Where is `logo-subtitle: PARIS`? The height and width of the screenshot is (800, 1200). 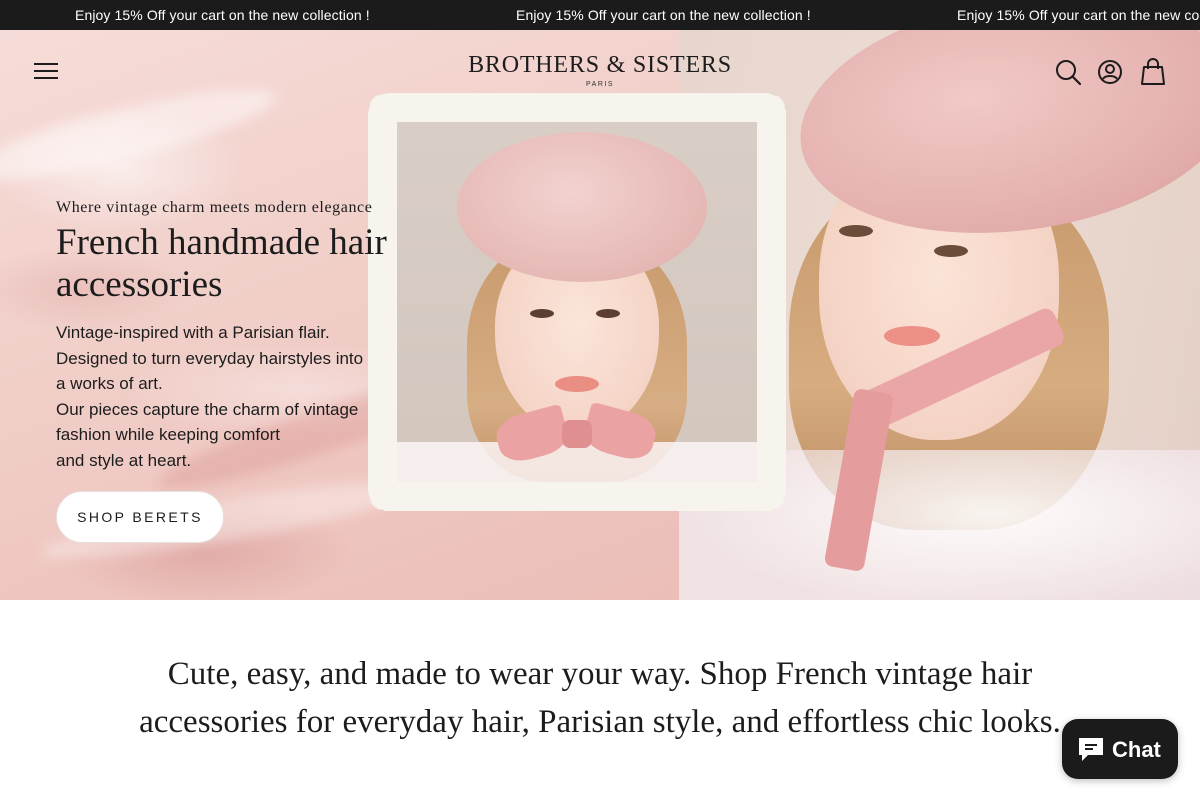 logo-subtitle: PARIS is located at coordinates (600, 84).